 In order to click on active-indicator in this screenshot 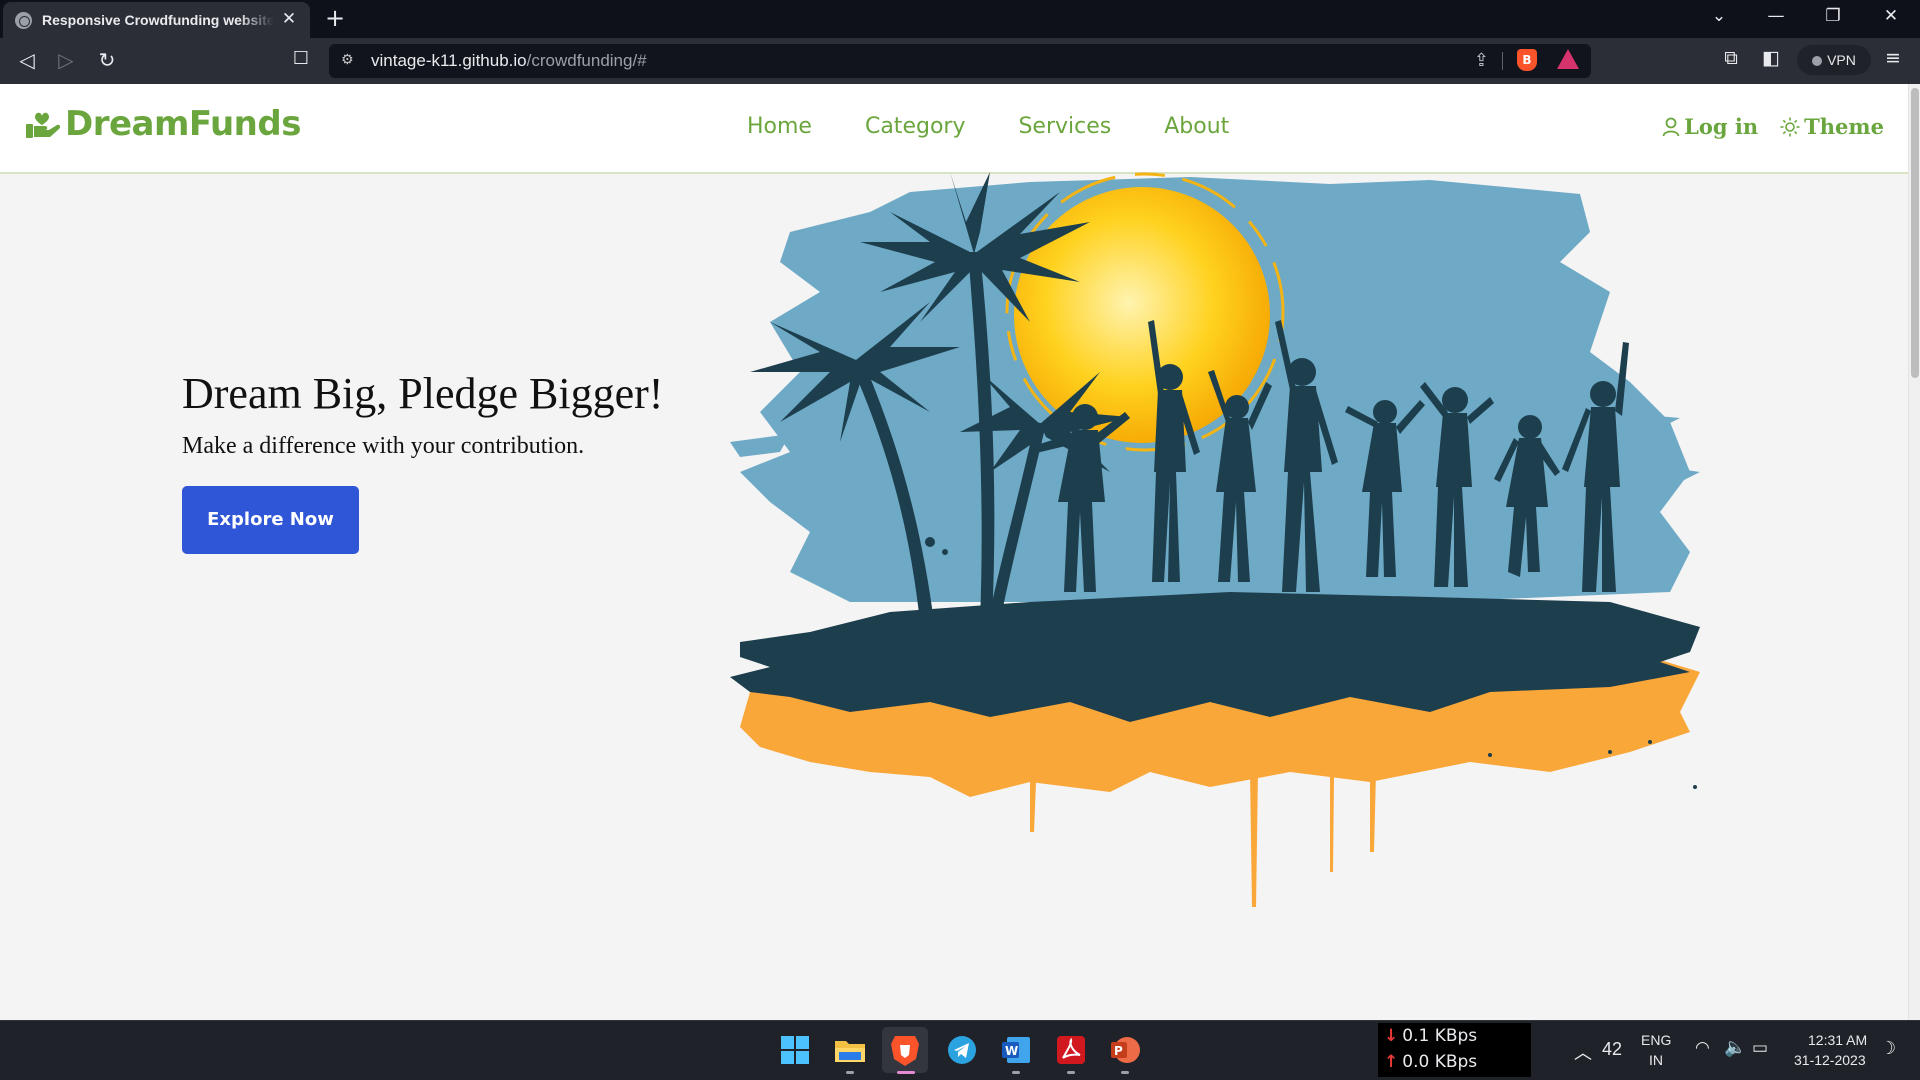, I will do `click(906, 1072)`.